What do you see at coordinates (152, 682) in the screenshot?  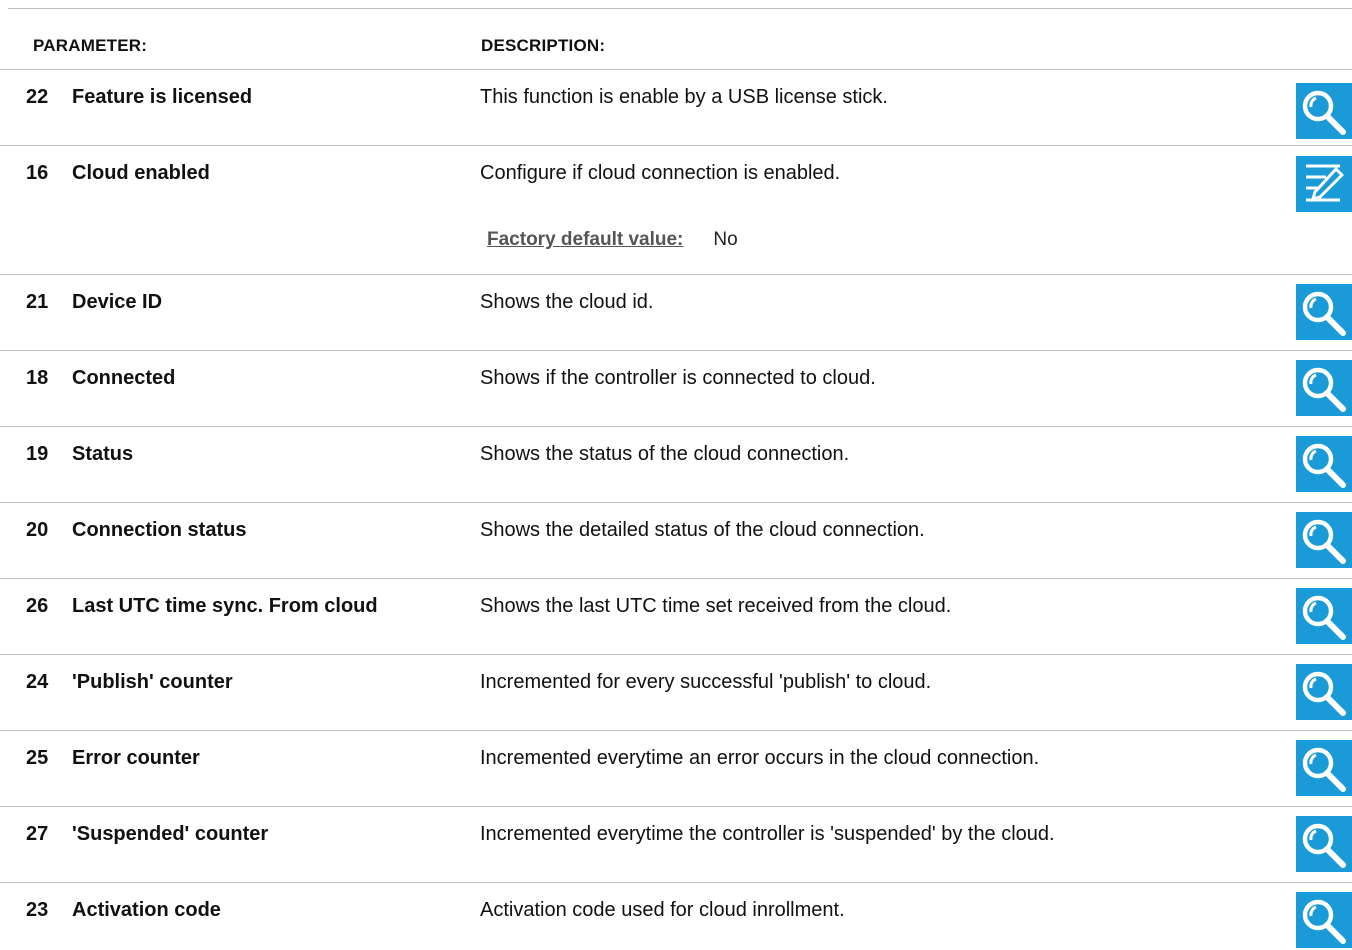 I see `parameter-name: 'Publish' counter` at bounding box center [152, 682].